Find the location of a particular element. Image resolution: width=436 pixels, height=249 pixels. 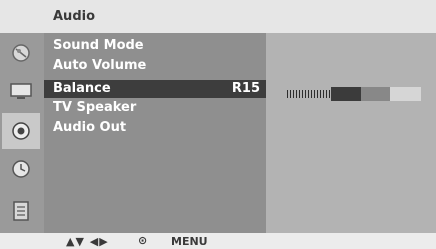

menu-item-label: Balance is located at coordinates (82, 88).